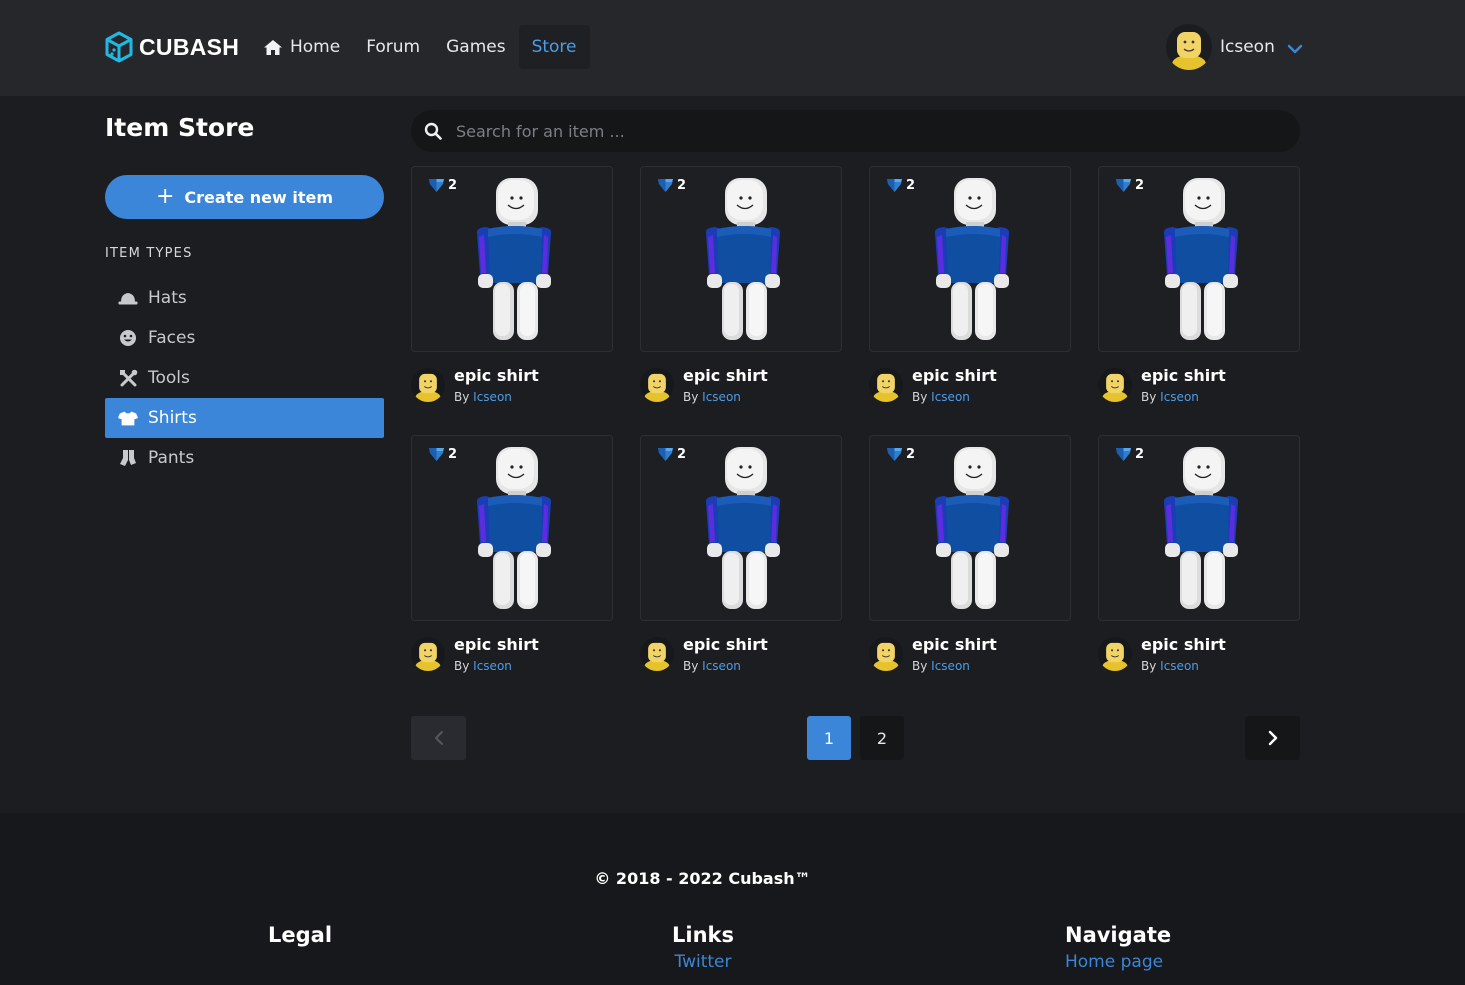 Image resolution: width=1465 pixels, height=985 pixels. I want to click on type-item-tools: Tools, so click(244, 378).